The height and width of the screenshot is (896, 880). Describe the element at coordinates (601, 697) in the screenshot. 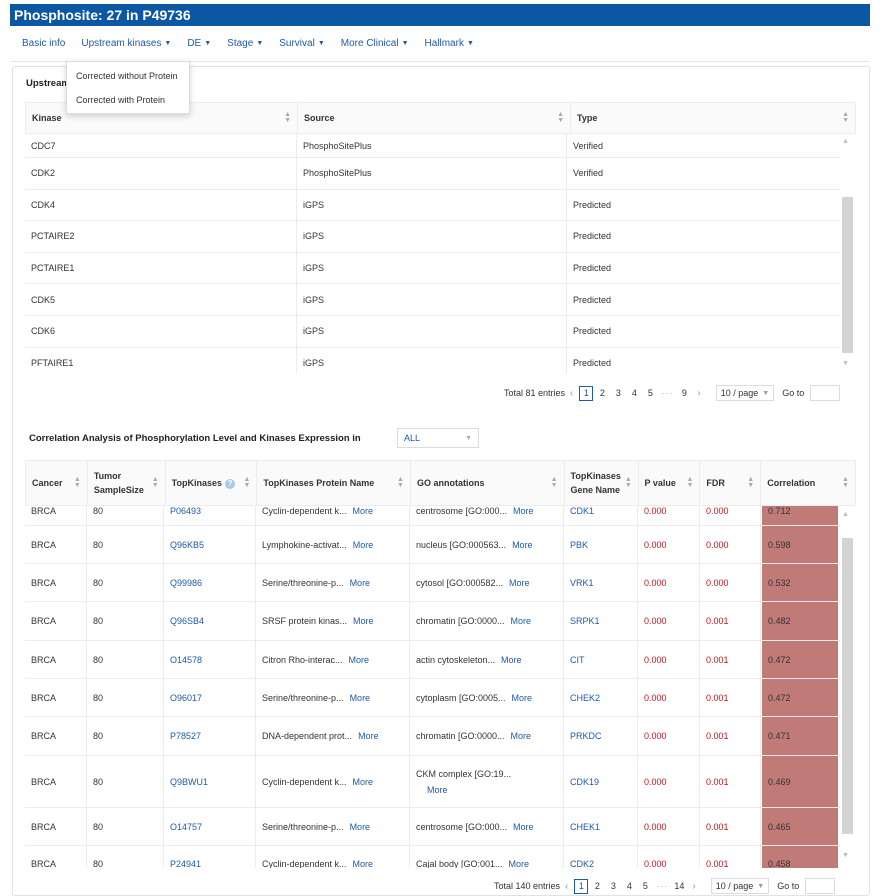

I see `gene-link: CHEK2` at that location.